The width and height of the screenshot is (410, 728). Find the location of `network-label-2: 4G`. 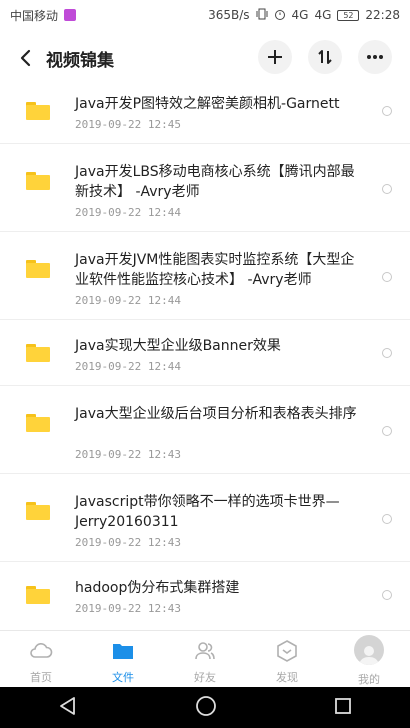

network-label-2: 4G is located at coordinates (323, 15).